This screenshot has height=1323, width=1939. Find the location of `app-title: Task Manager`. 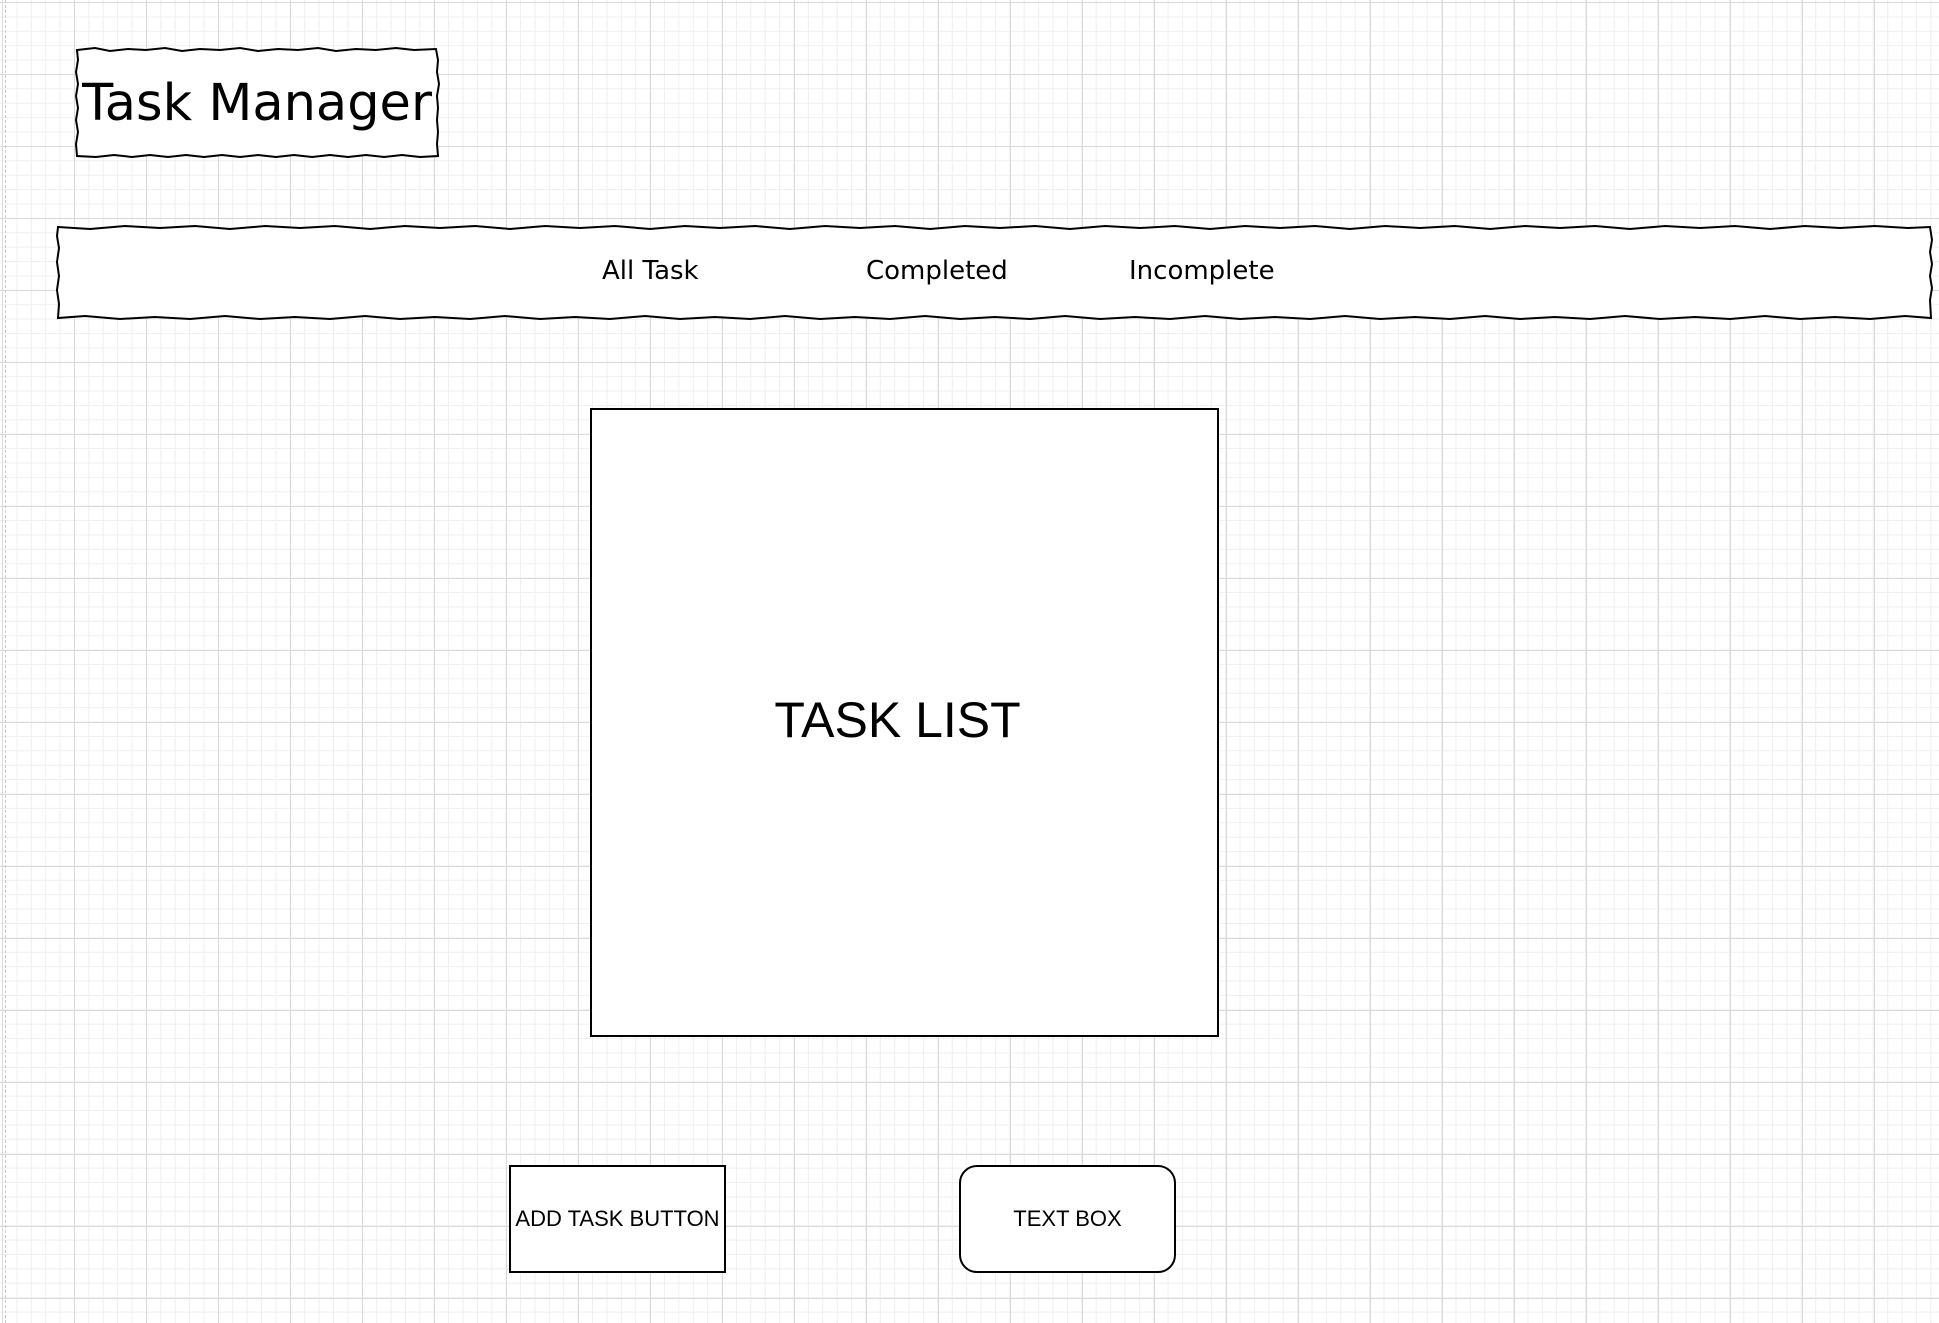

app-title: Task Manager is located at coordinates (257, 103).